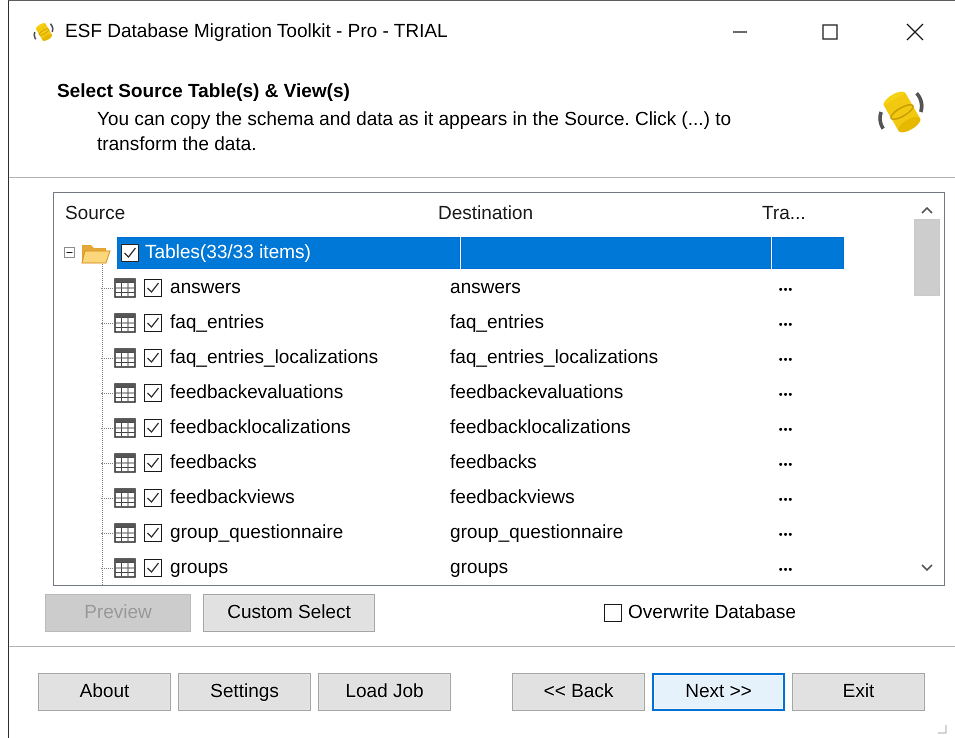 The image size is (955, 738). Describe the element at coordinates (217, 323) in the screenshot. I see `source-table-name: faq_entries` at that location.